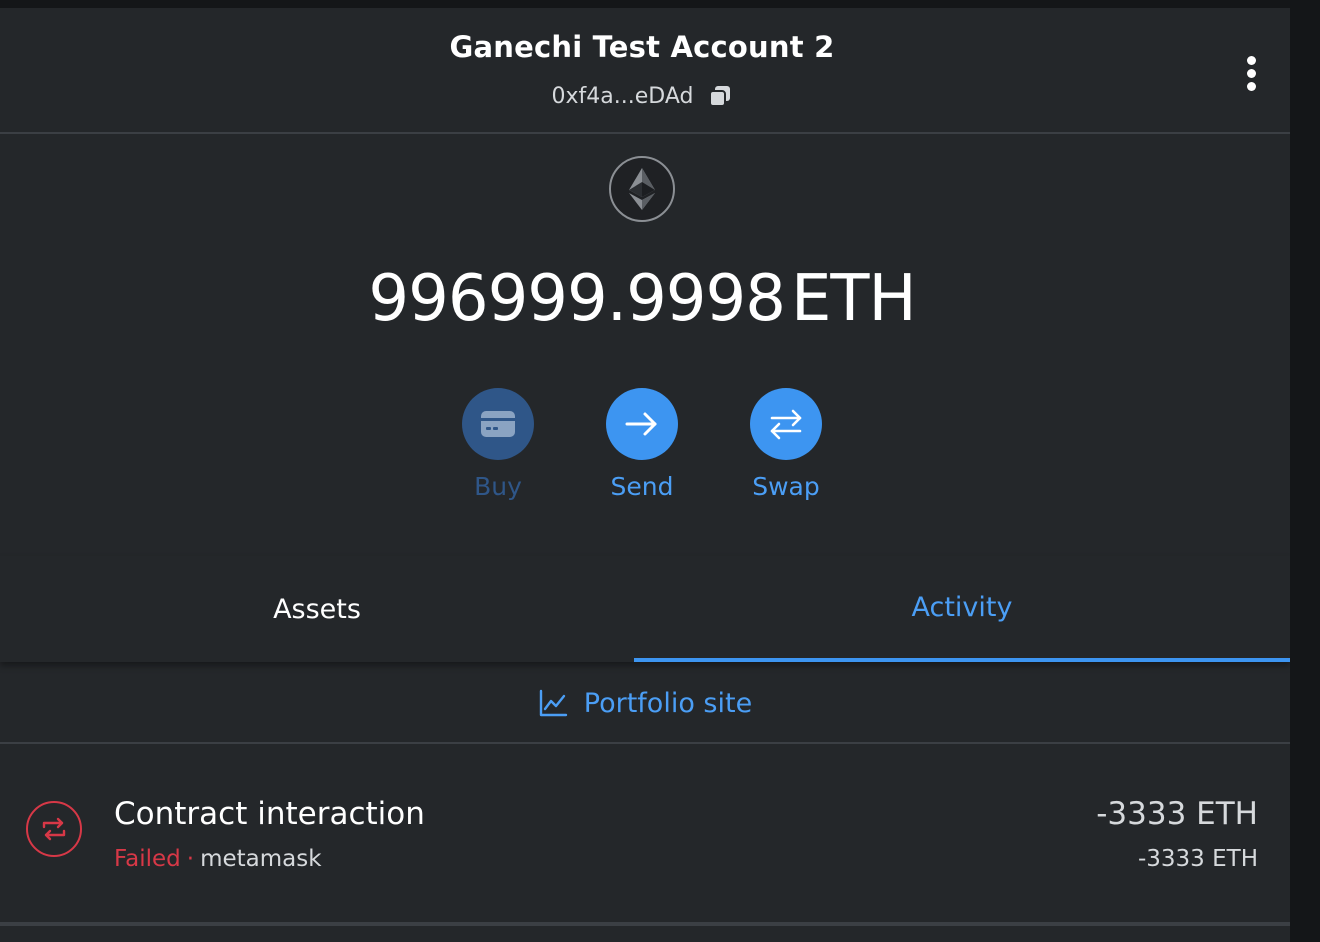 This screenshot has width=1320, height=942. I want to click on portfolio-site-link: Portfolio site, so click(645, 704).